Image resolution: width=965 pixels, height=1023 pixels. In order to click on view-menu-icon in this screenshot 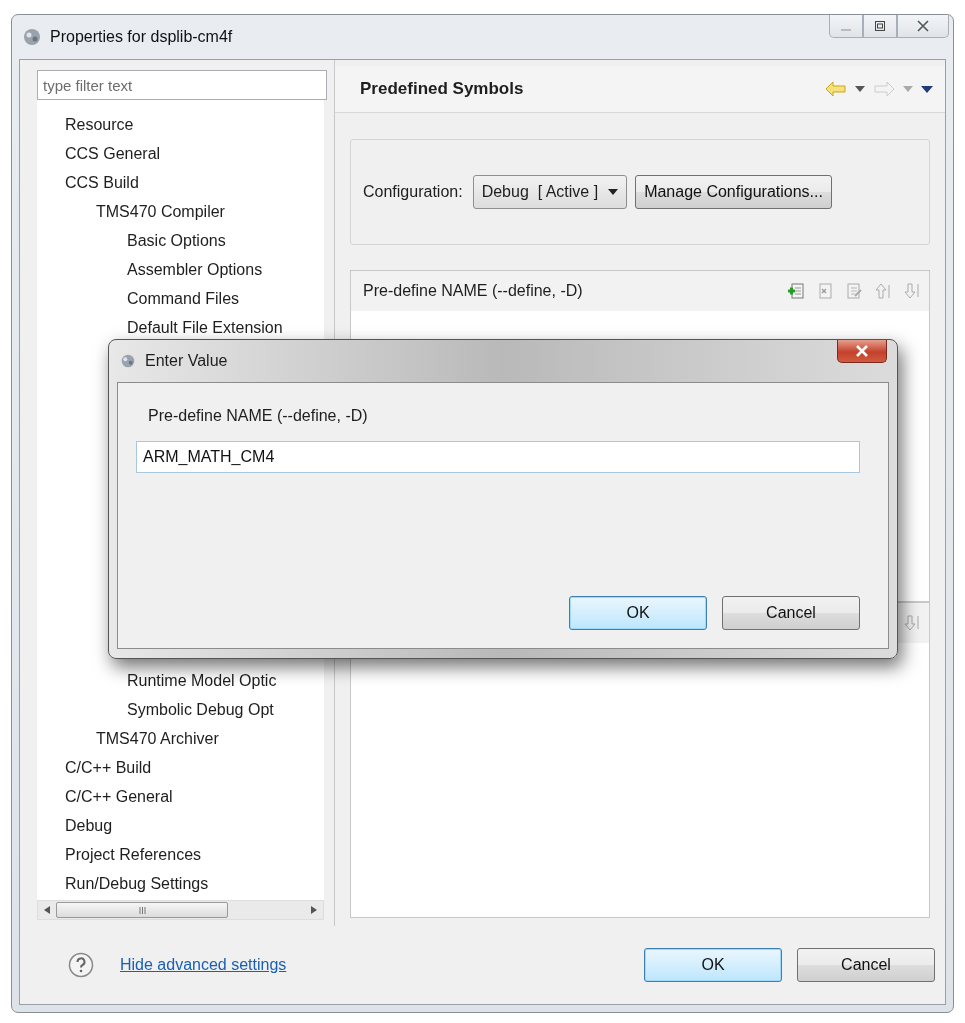, I will do `click(927, 89)`.